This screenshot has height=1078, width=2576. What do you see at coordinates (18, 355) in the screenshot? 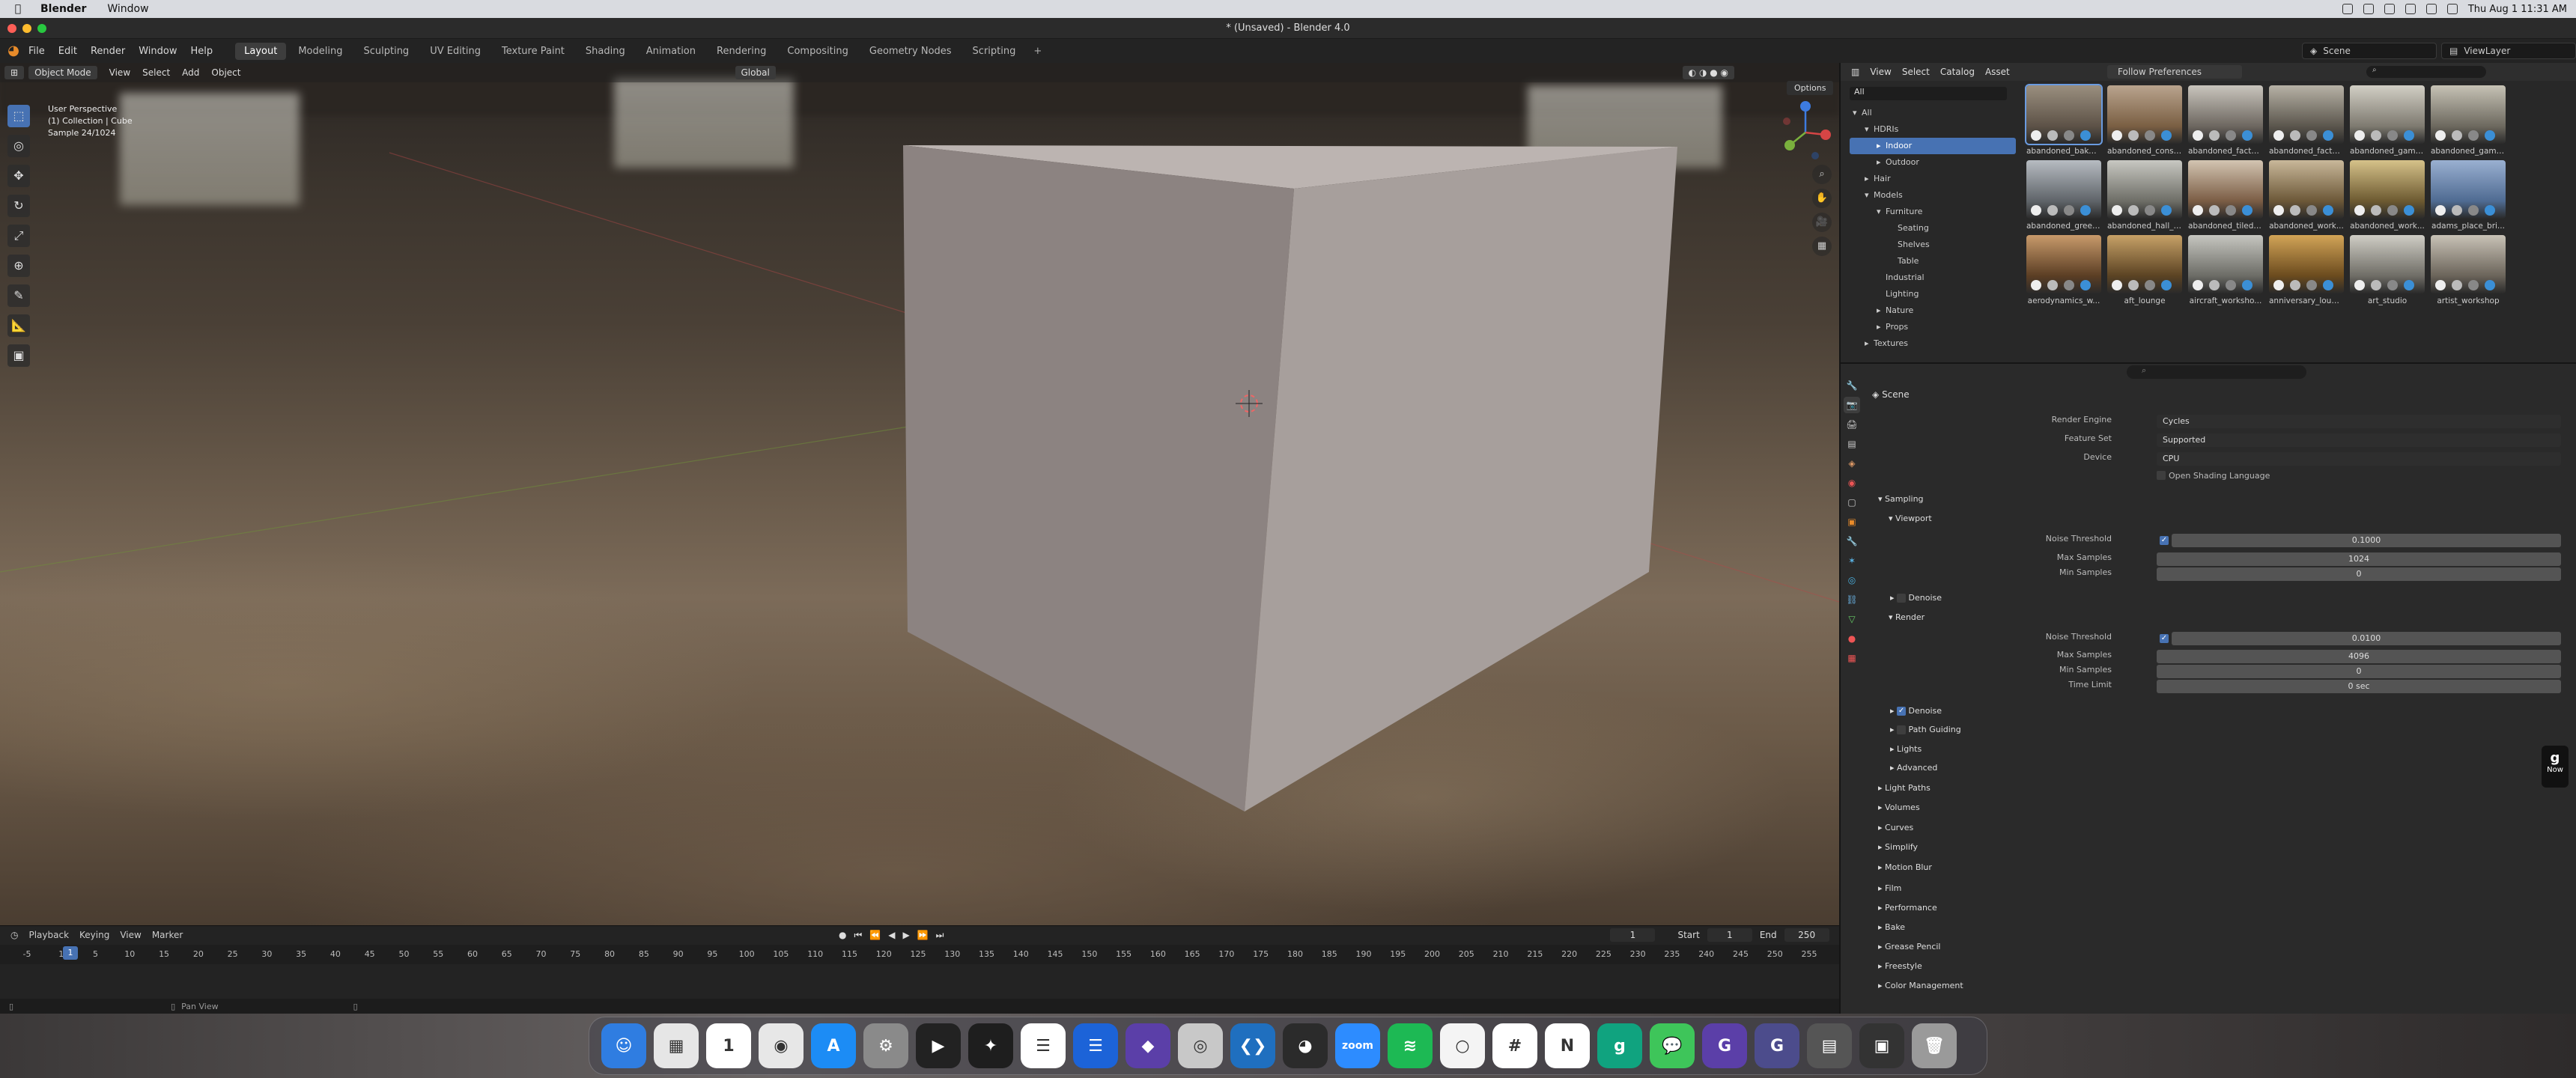
I see `add-cube-tool-icon: ▣` at bounding box center [18, 355].